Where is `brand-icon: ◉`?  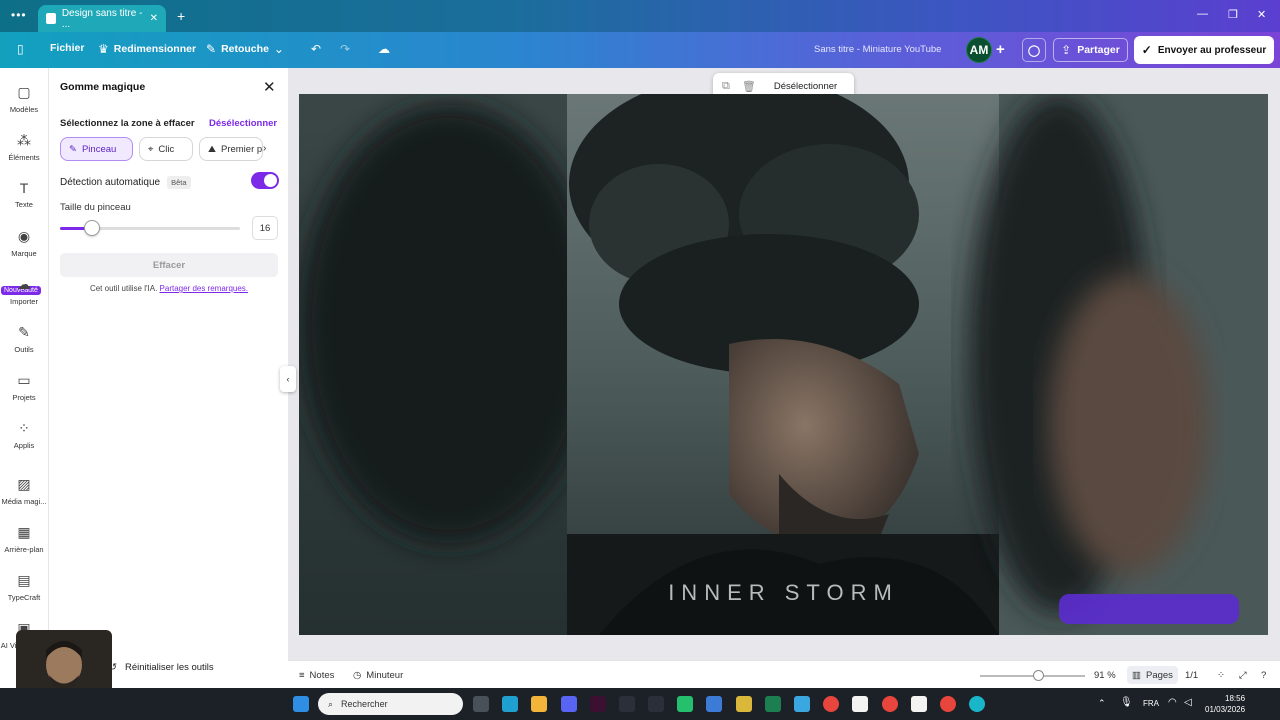
brand-icon: ◉ is located at coordinates (24, 236).